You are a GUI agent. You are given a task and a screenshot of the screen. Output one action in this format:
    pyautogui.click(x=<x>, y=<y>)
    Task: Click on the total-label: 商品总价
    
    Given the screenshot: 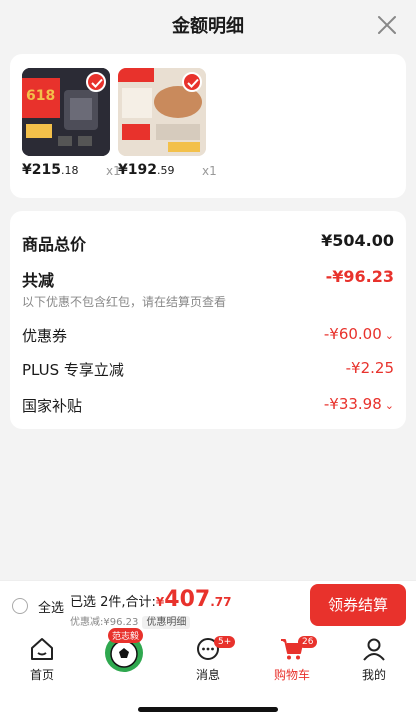 What is the action you would take?
    pyautogui.click(x=54, y=244)
    